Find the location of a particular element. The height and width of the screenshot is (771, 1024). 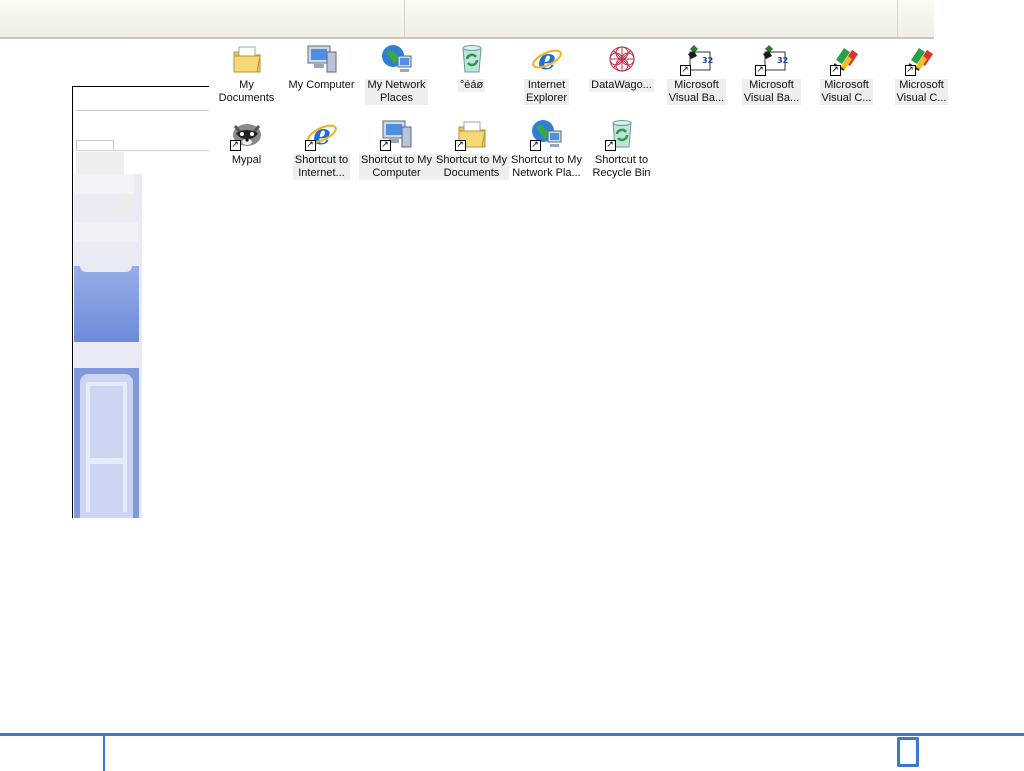

icon-label: Mypal is located at coordinates (246, 160).